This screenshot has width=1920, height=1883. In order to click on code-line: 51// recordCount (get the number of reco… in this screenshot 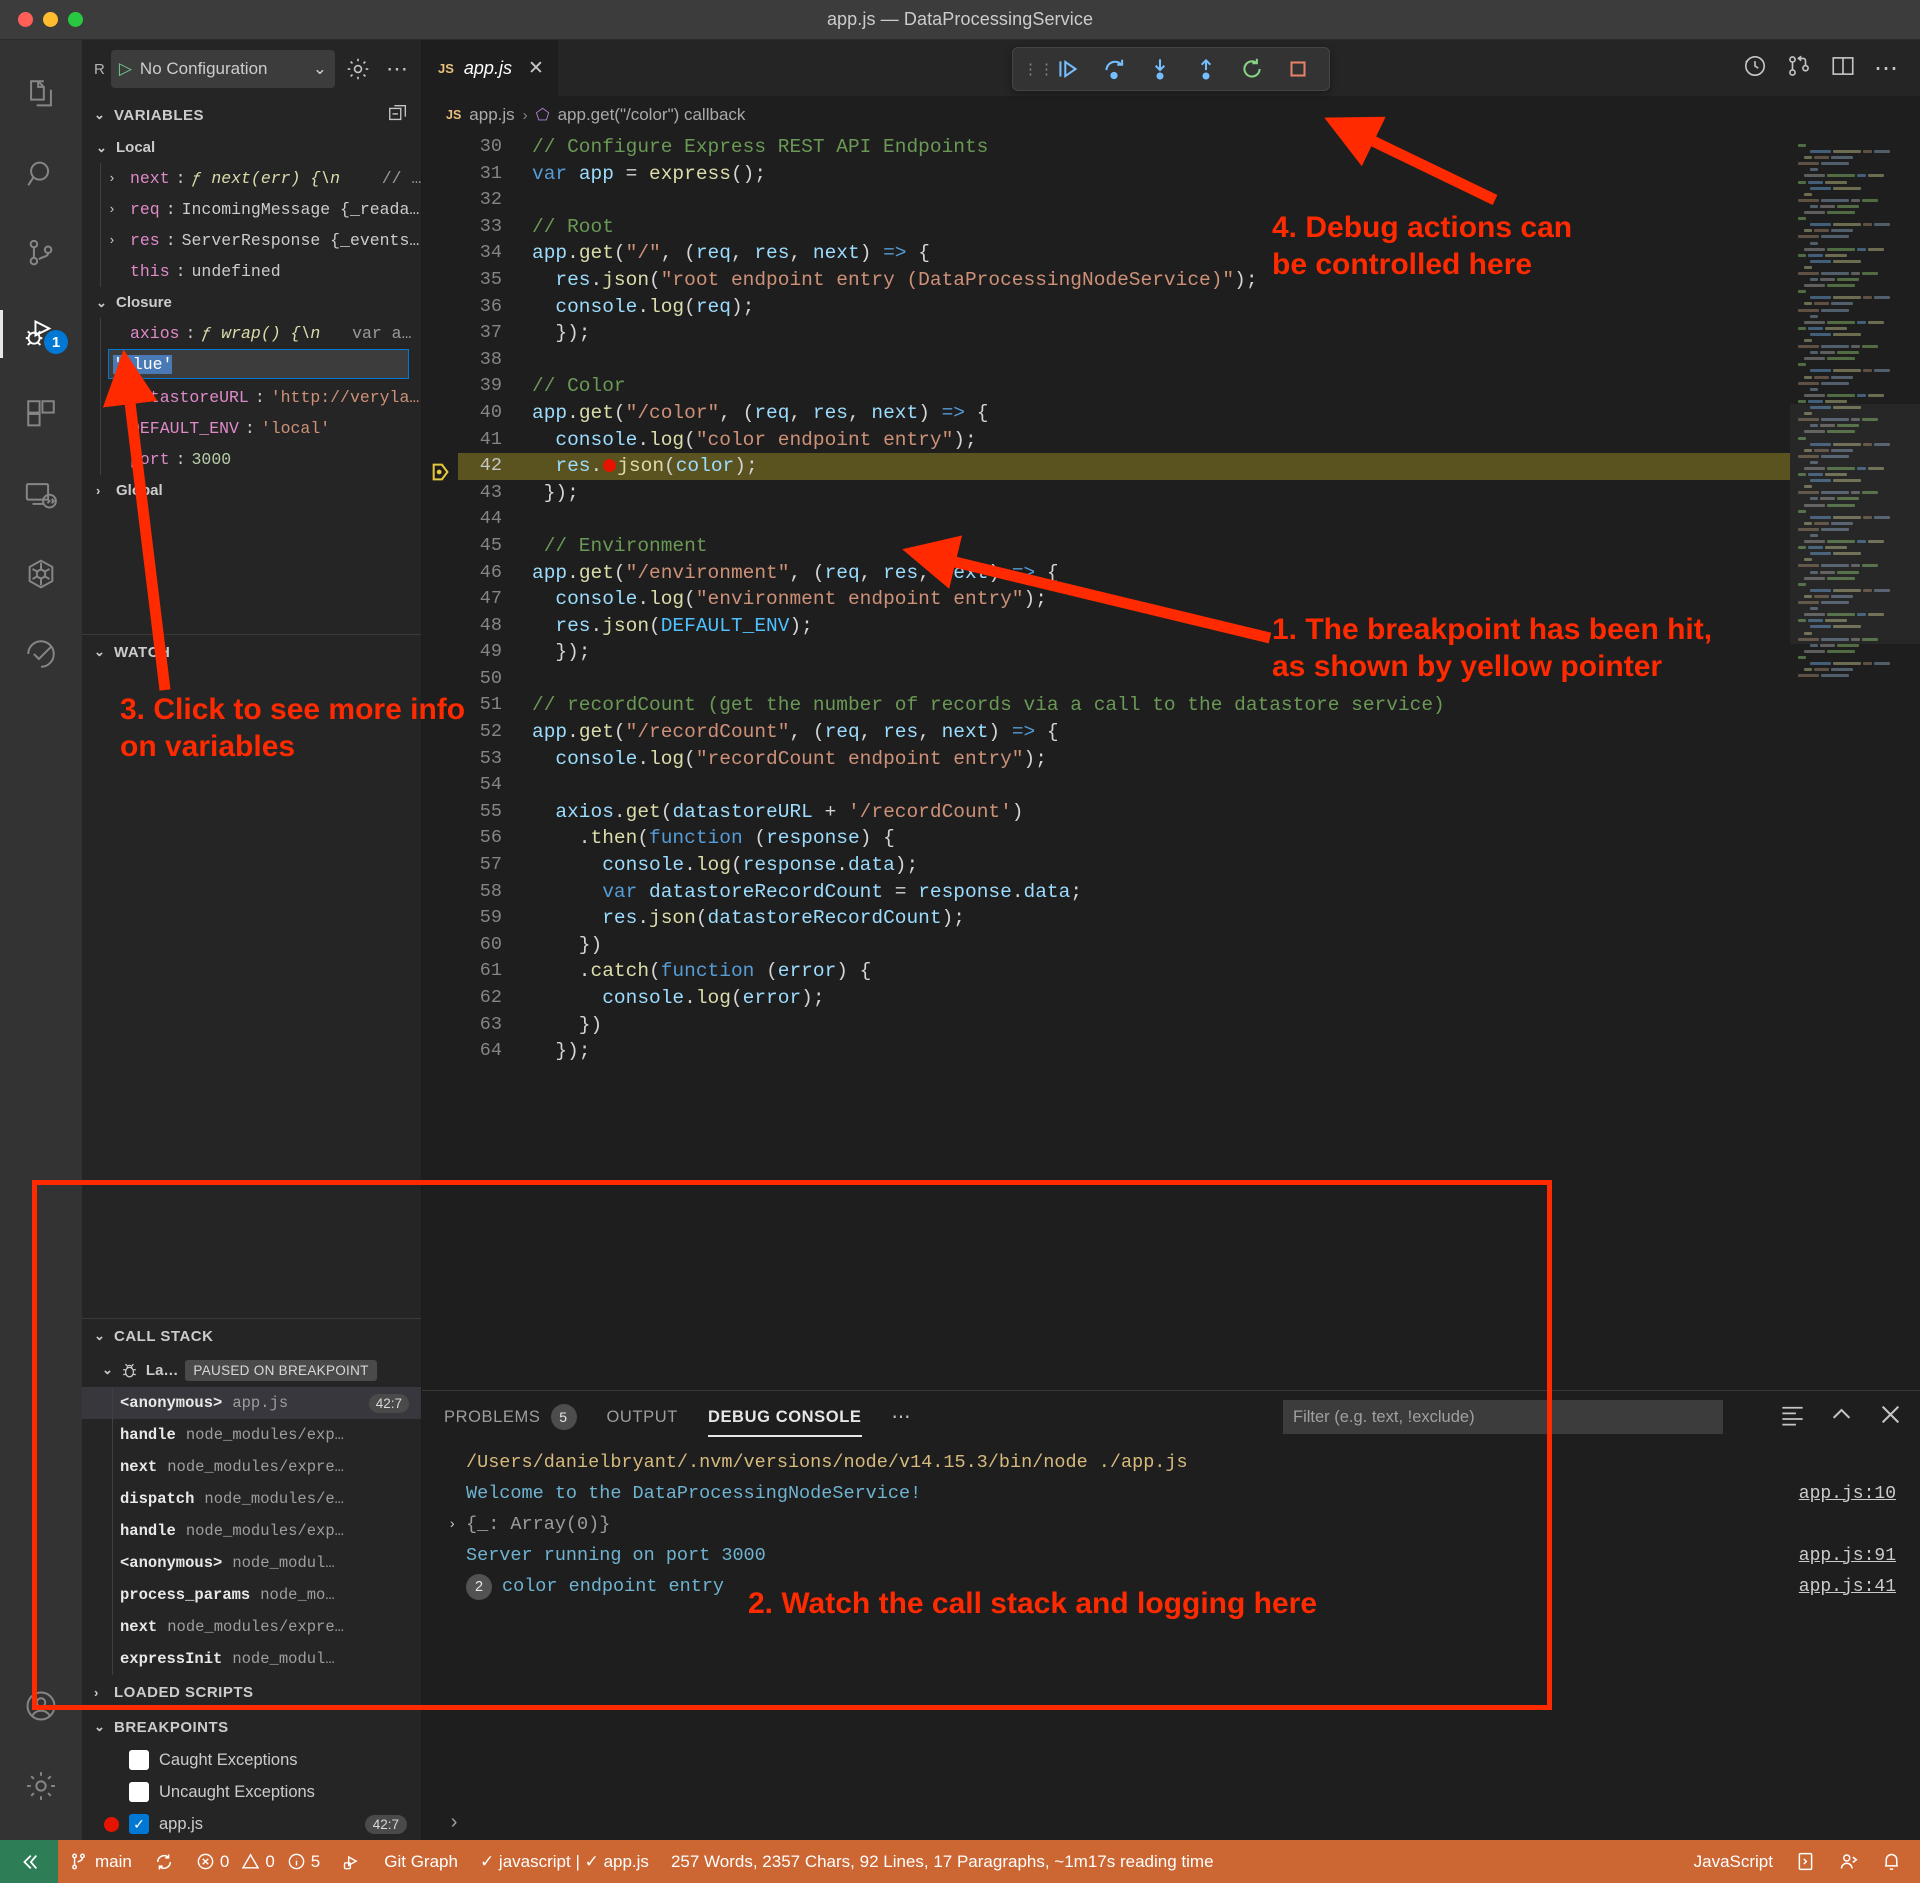, I will do `click(1124, 705)`.